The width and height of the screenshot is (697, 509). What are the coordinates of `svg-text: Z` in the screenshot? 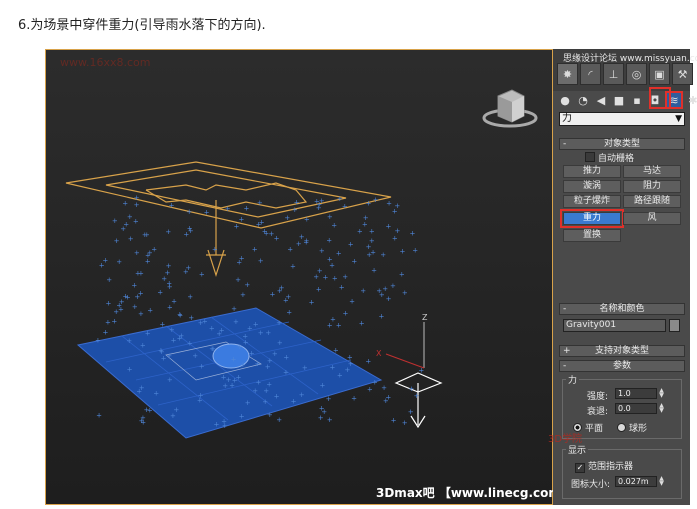 It's located at (425, 317).